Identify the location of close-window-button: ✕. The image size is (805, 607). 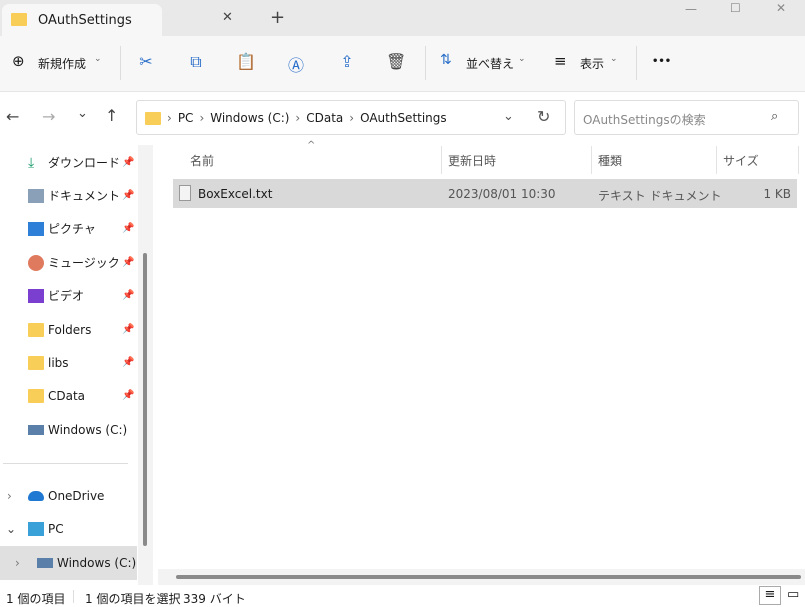
(781, 8).